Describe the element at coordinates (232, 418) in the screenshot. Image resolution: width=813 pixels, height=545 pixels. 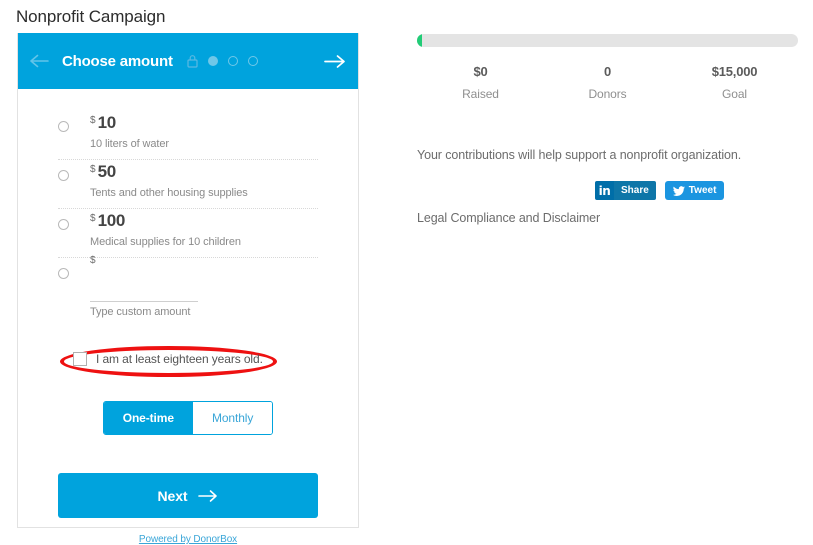
I see `frequency-monthly-button: Monthly` at that location.